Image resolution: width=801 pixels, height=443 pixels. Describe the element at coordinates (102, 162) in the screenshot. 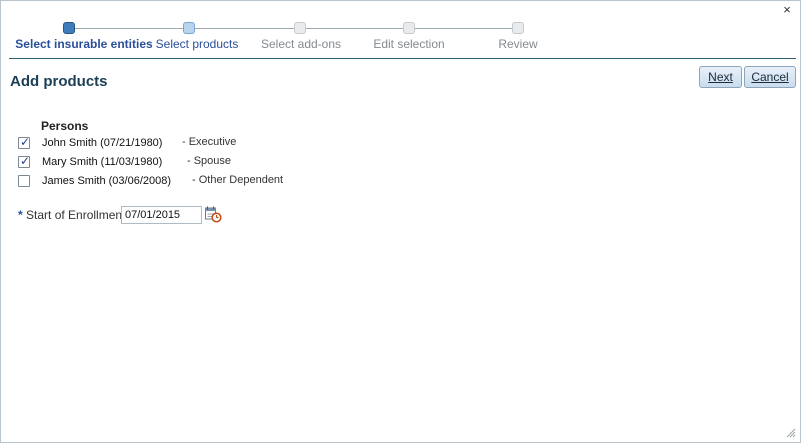

I see `person-name: Mary Smith (11/03/1980)` at that location.